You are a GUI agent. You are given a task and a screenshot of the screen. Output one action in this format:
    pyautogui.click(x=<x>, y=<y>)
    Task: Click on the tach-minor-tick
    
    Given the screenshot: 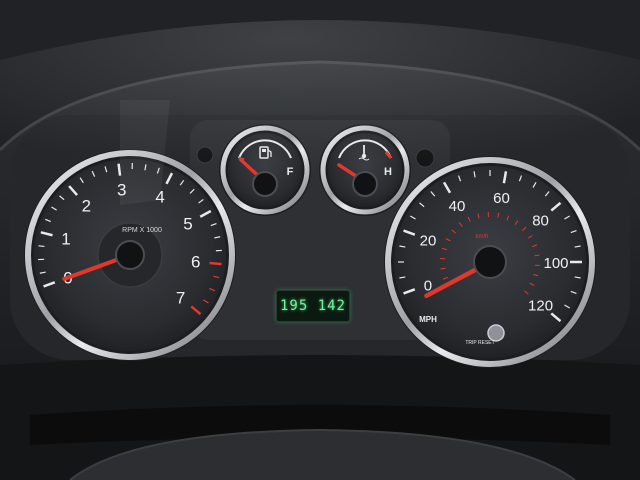 What is the action you would take?
    pyautogui.click(x=41, y=246)
    